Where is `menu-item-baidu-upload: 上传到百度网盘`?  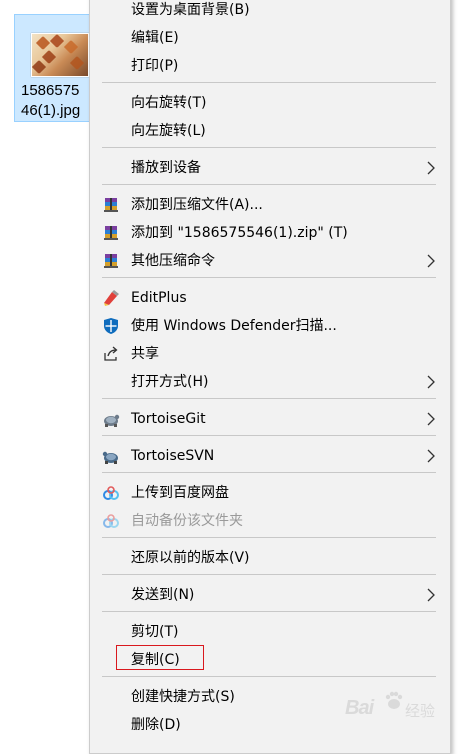
menu-item-baidu-upload: 上传到百度网盘 is located at coordinates (270, 493).